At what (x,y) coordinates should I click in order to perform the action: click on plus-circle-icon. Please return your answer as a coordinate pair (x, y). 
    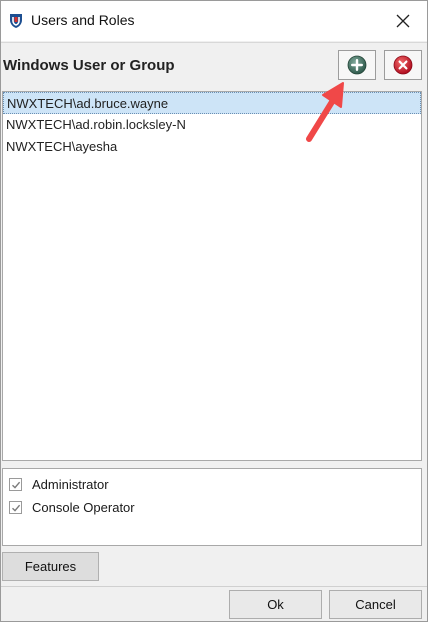
    Looking at the image, I should click on (357, 65).